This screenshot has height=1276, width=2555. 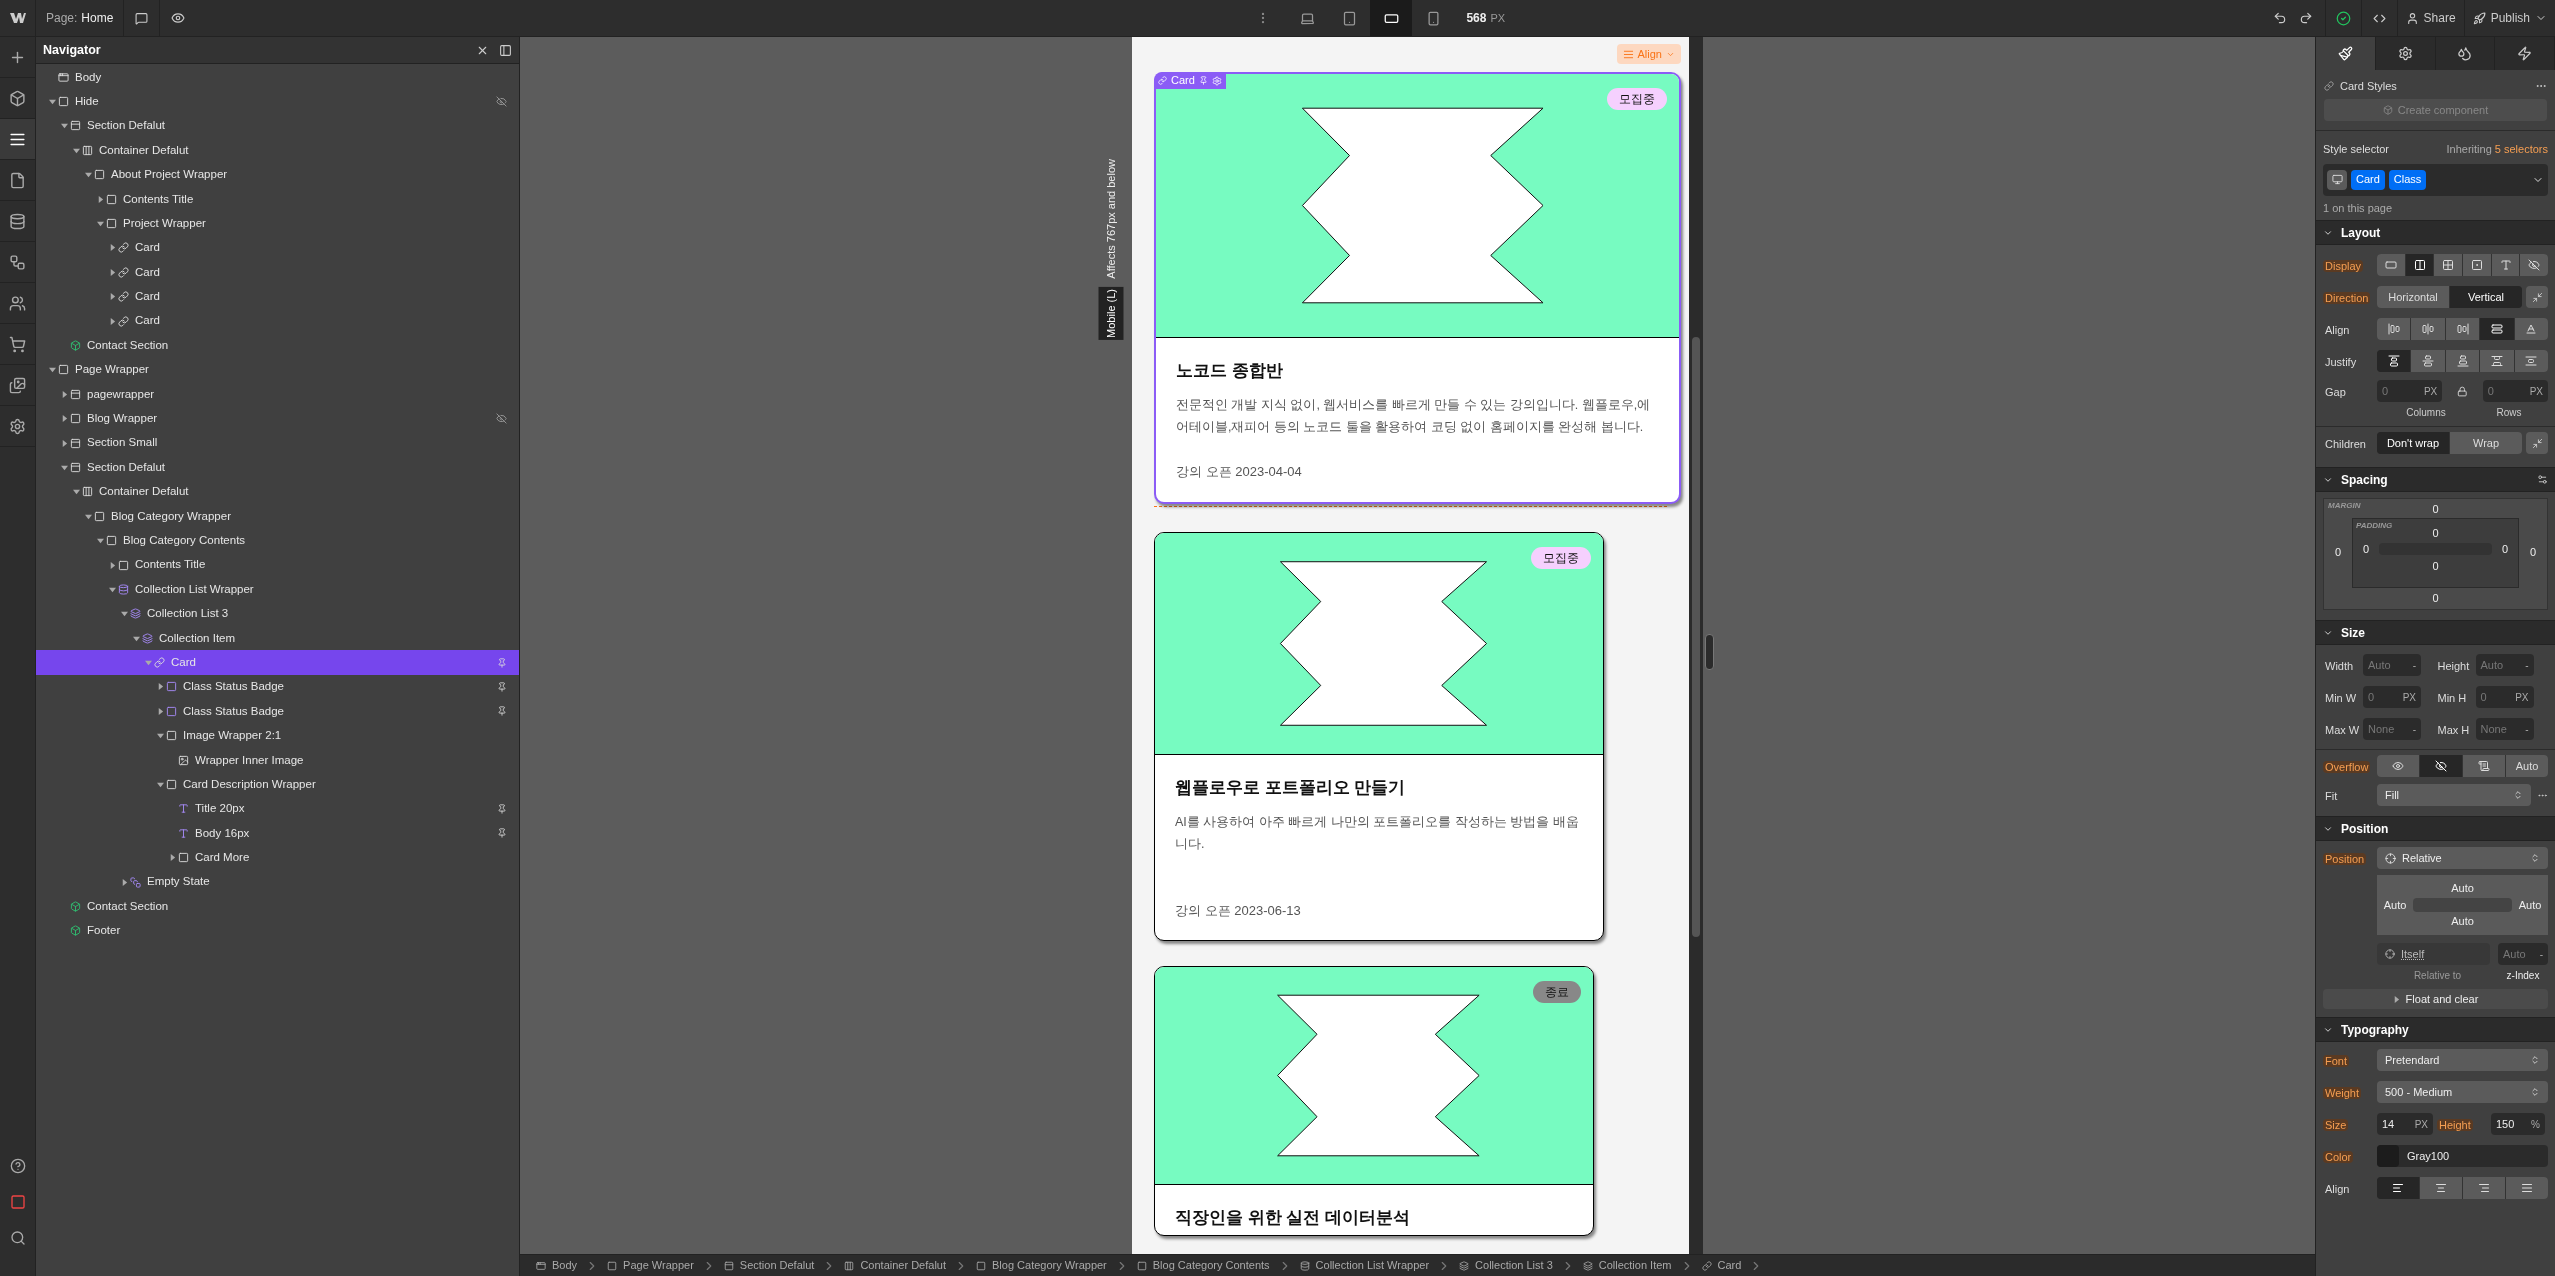 What do you see at coordinates (1709, 652) in the screenshot?
I see `resize-handle` at bounding box center [1709, 652].